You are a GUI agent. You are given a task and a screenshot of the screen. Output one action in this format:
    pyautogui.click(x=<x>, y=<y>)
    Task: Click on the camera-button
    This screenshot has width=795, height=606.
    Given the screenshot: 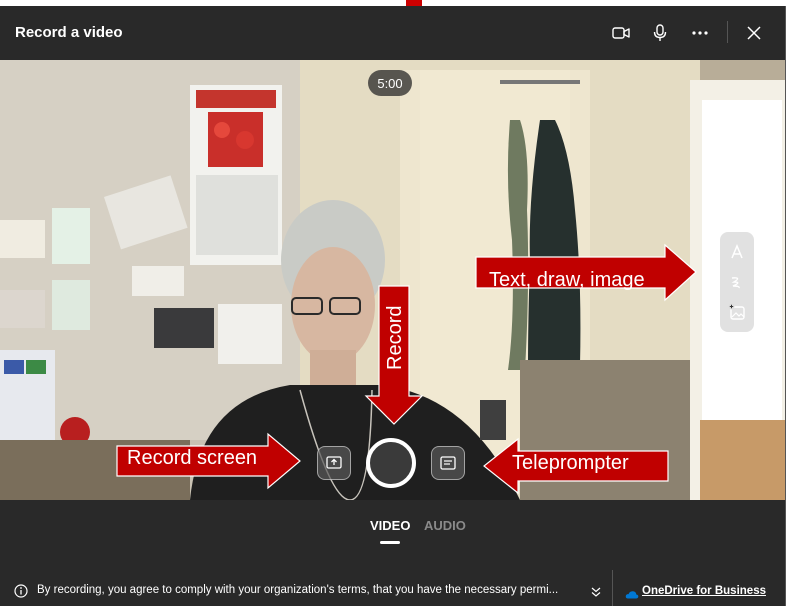 What is the action you would take?
    pyautogui.click(x=621, y=33)
    